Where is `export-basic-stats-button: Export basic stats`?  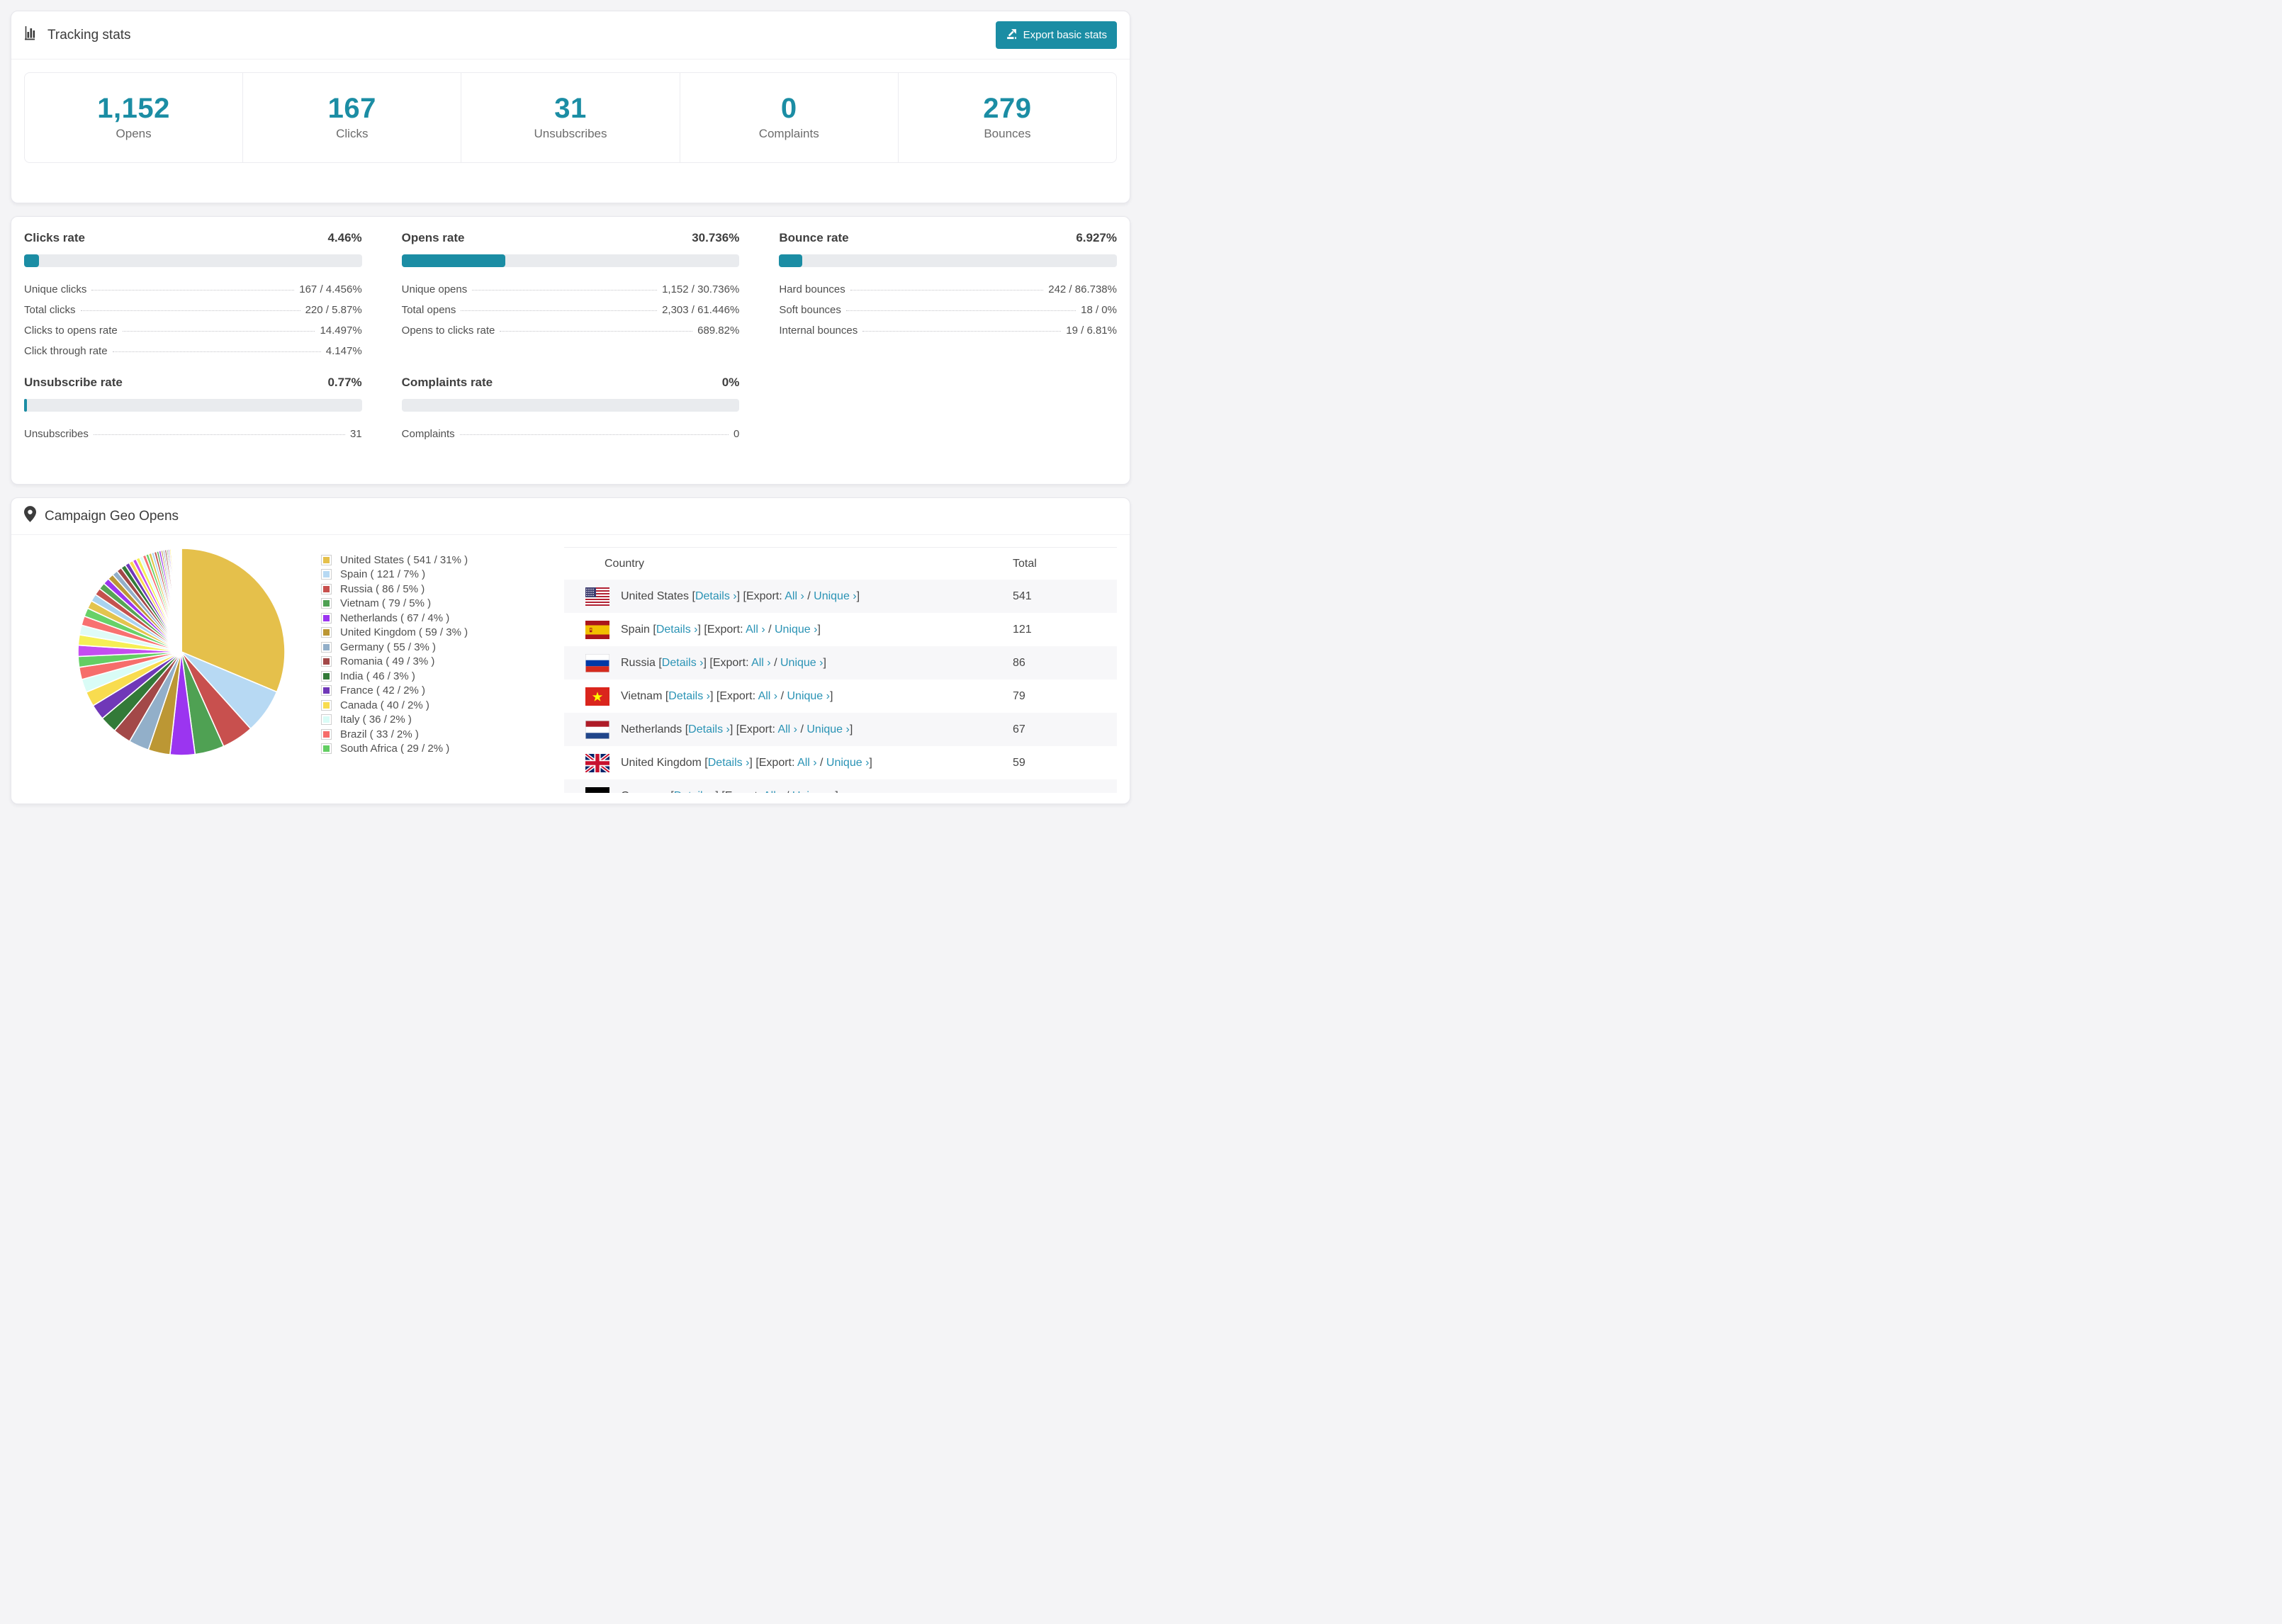
export-basic-stats-button: Export basic stats is located at coordinates (1056, 35).